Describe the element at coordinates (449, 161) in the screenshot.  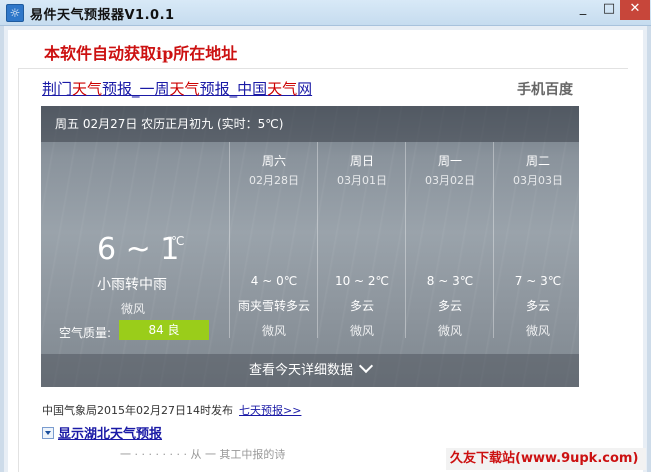
I see `day-weekday: 周一` at that location.